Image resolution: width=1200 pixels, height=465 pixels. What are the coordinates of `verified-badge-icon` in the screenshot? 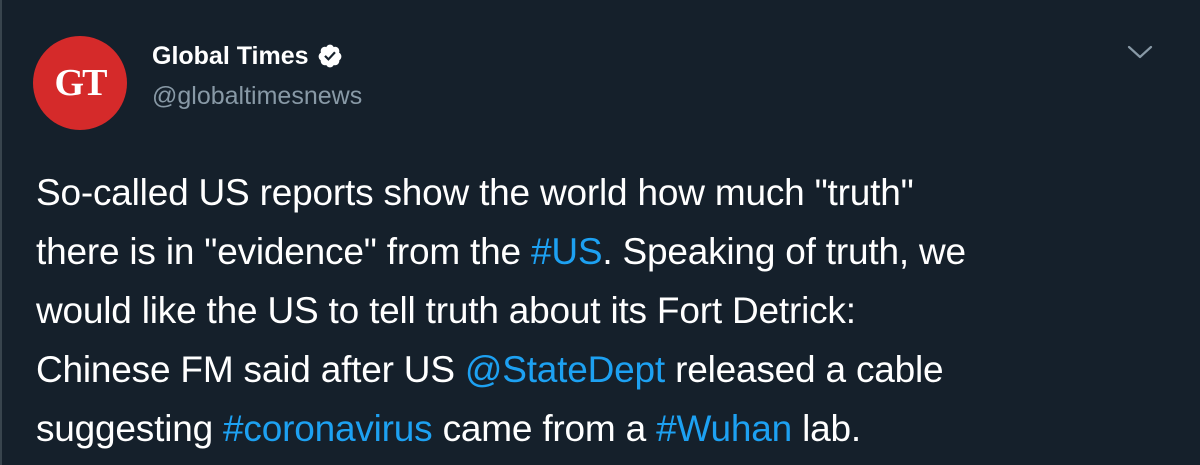 It's located at (330, 56).